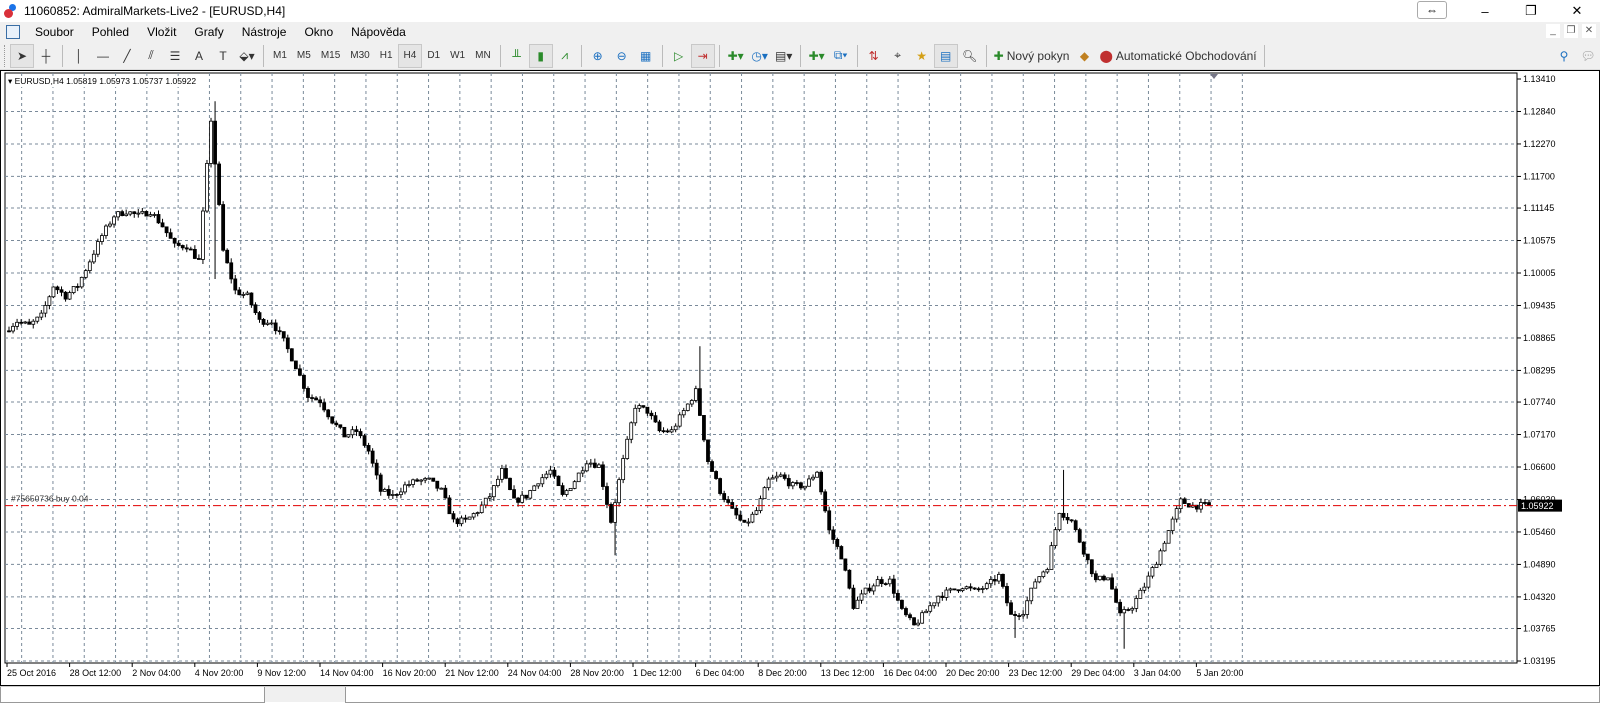 This screenshot has width=1600, height=703. Describe the element at coordinates (784, 56) in the screenshot. I see `templates-dropdown-icon: ▤▾` at that location.